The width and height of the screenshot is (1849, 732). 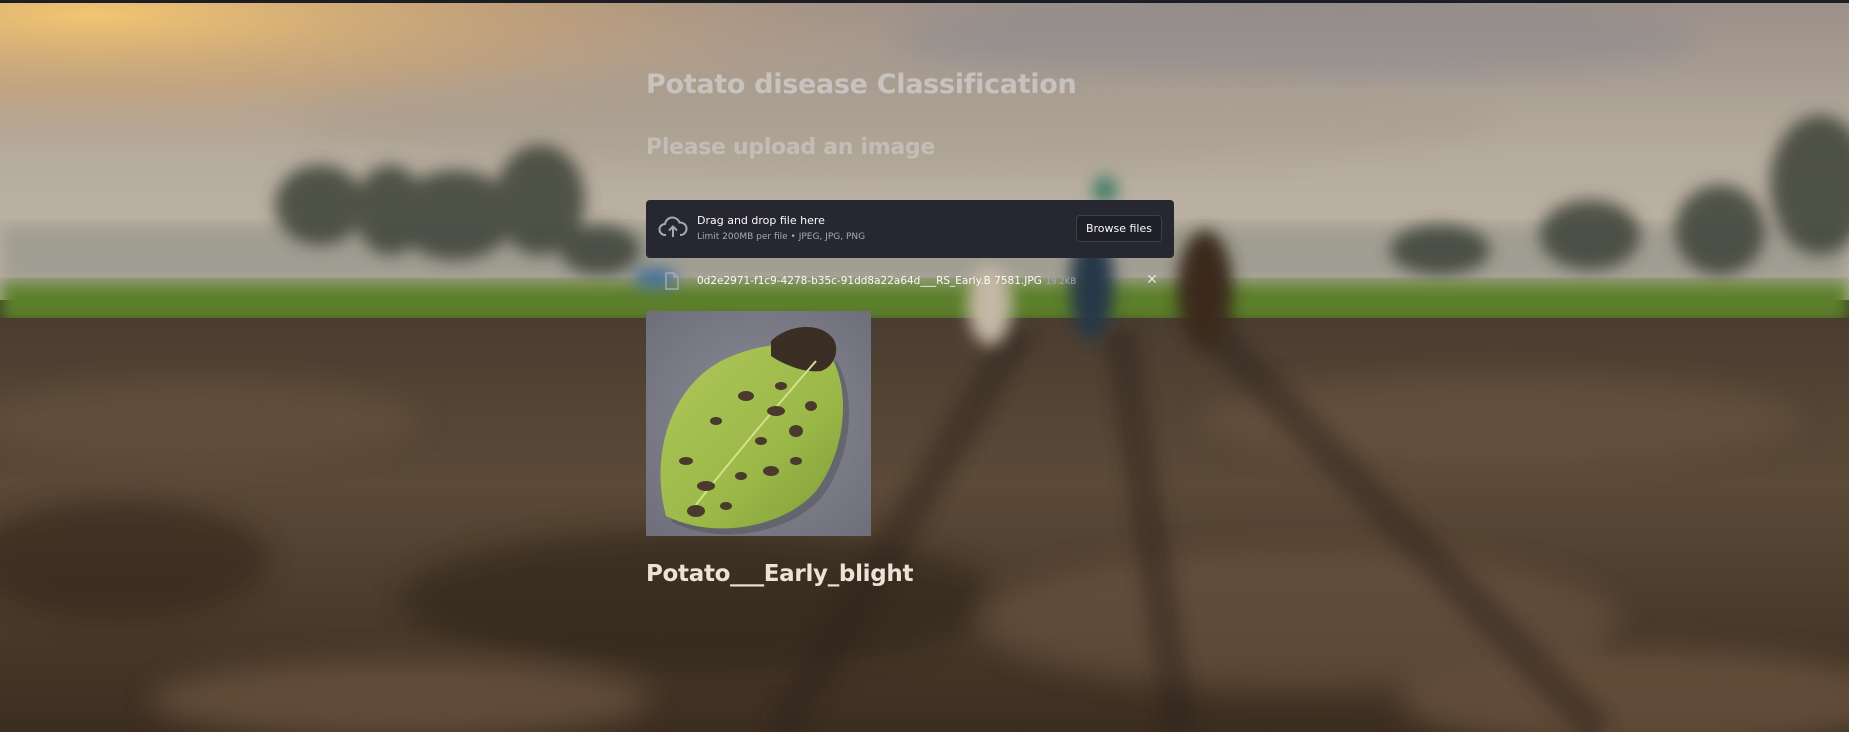 What do you see at coordinates (761, 220) in the screenshot?
I see `dropzone-instructions: Drag and drop file here` at bounding box center [761, 220].